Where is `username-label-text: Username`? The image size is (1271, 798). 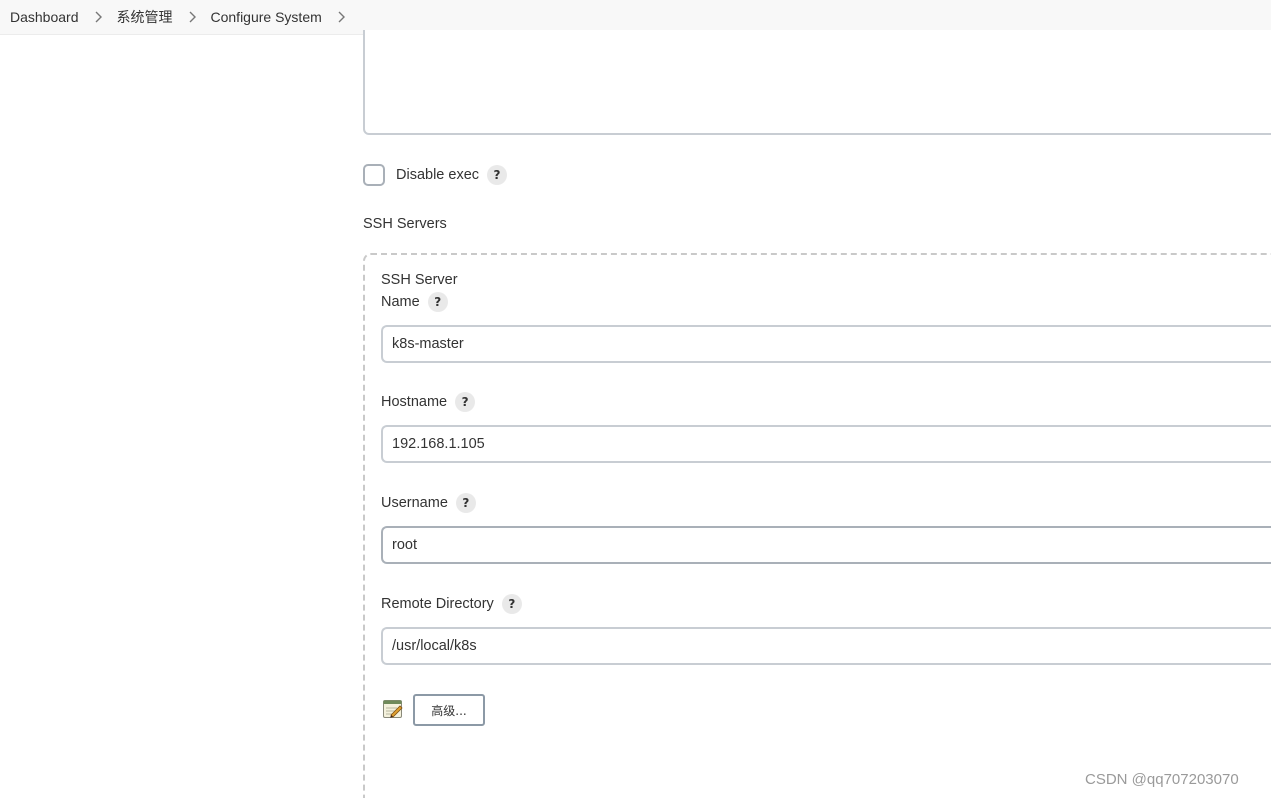 username-label-text: Username is located at coordinates (414, 503).